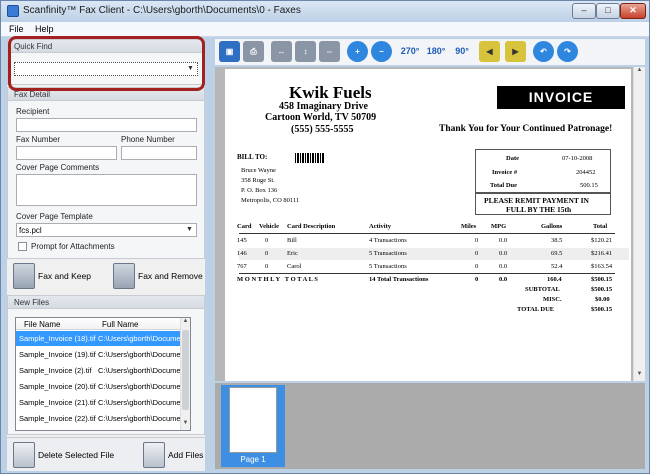 The height and width of the screenshot is (474, 650). I want to click on cell: 145, so click(242, 240).